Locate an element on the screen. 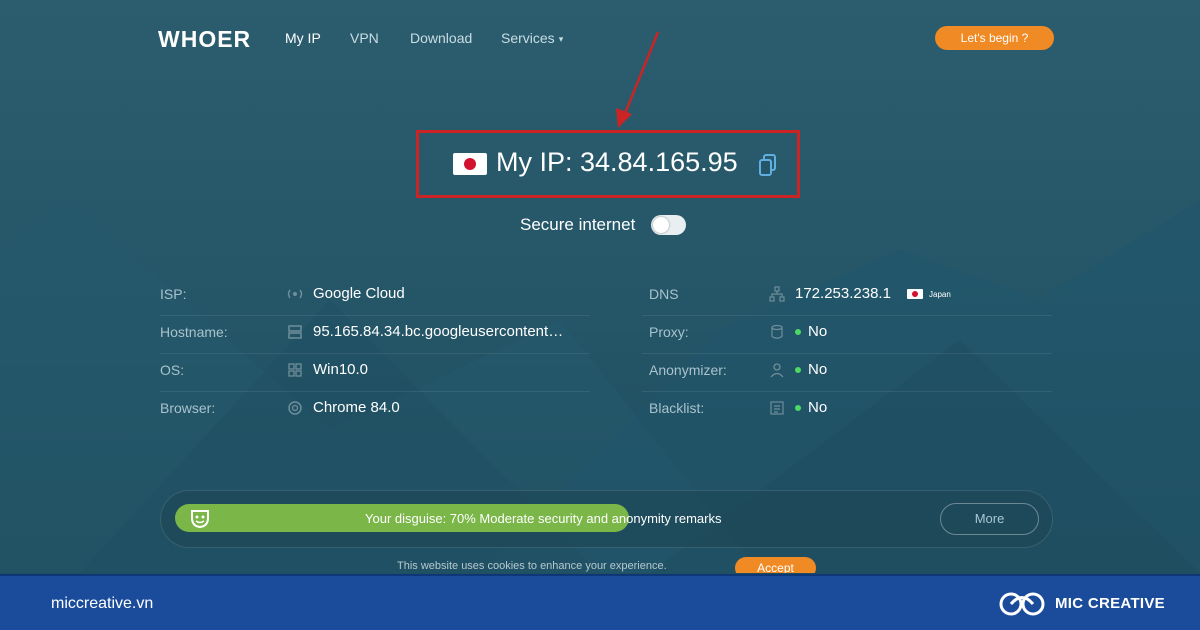 The width and height of the screenshot is (1200, 630). secure-internet-toggle is located at coordinates (668, 225).